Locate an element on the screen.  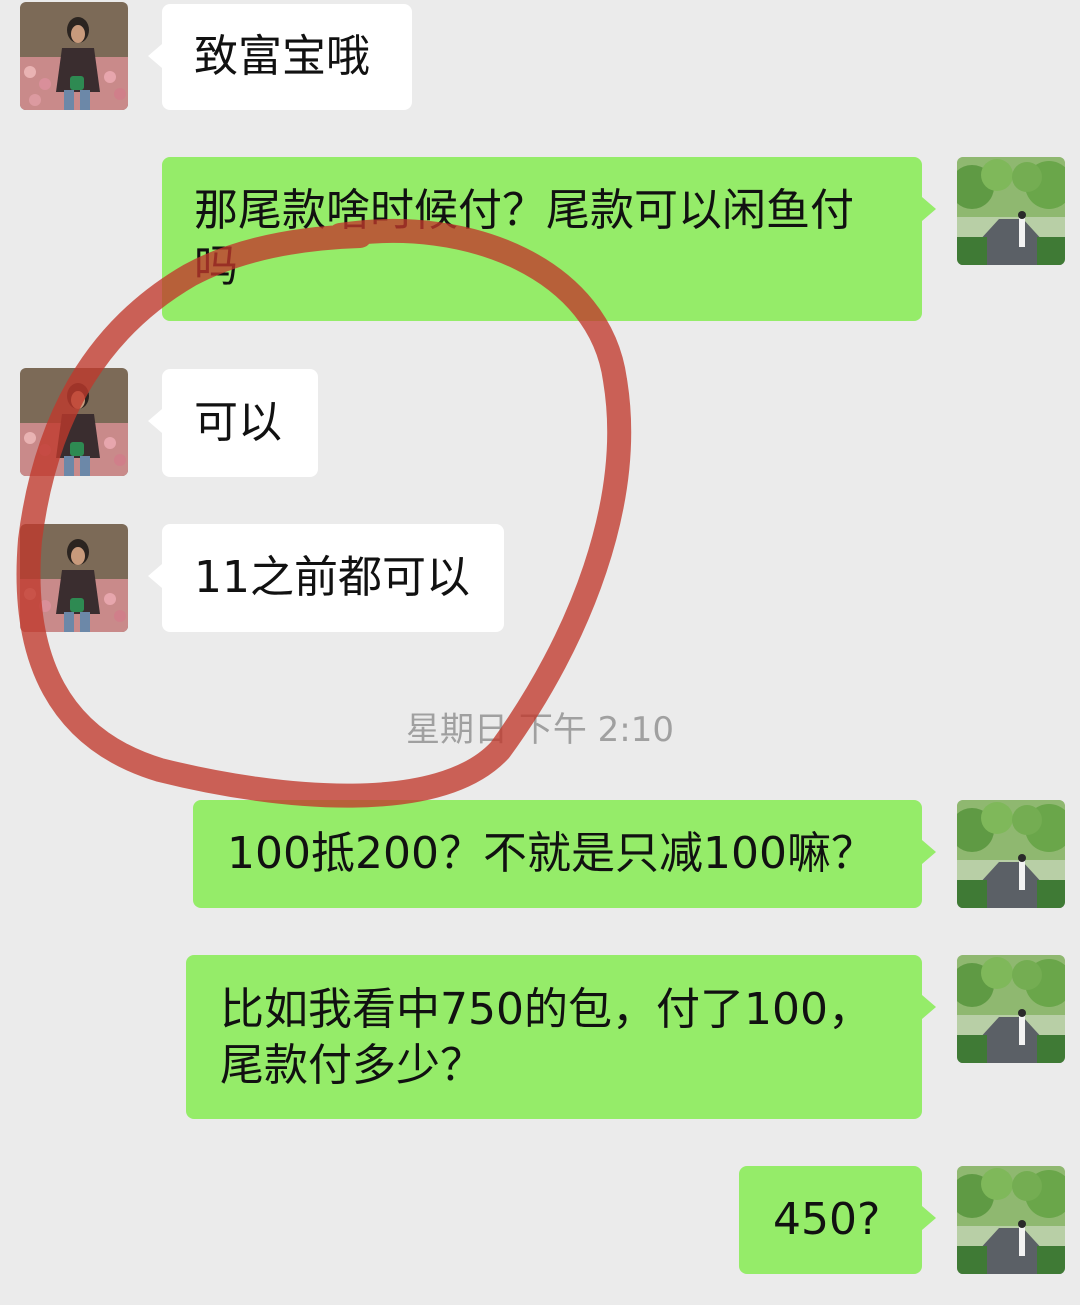
message-text: 11之前都可以 is located at coordinates (332, 577).